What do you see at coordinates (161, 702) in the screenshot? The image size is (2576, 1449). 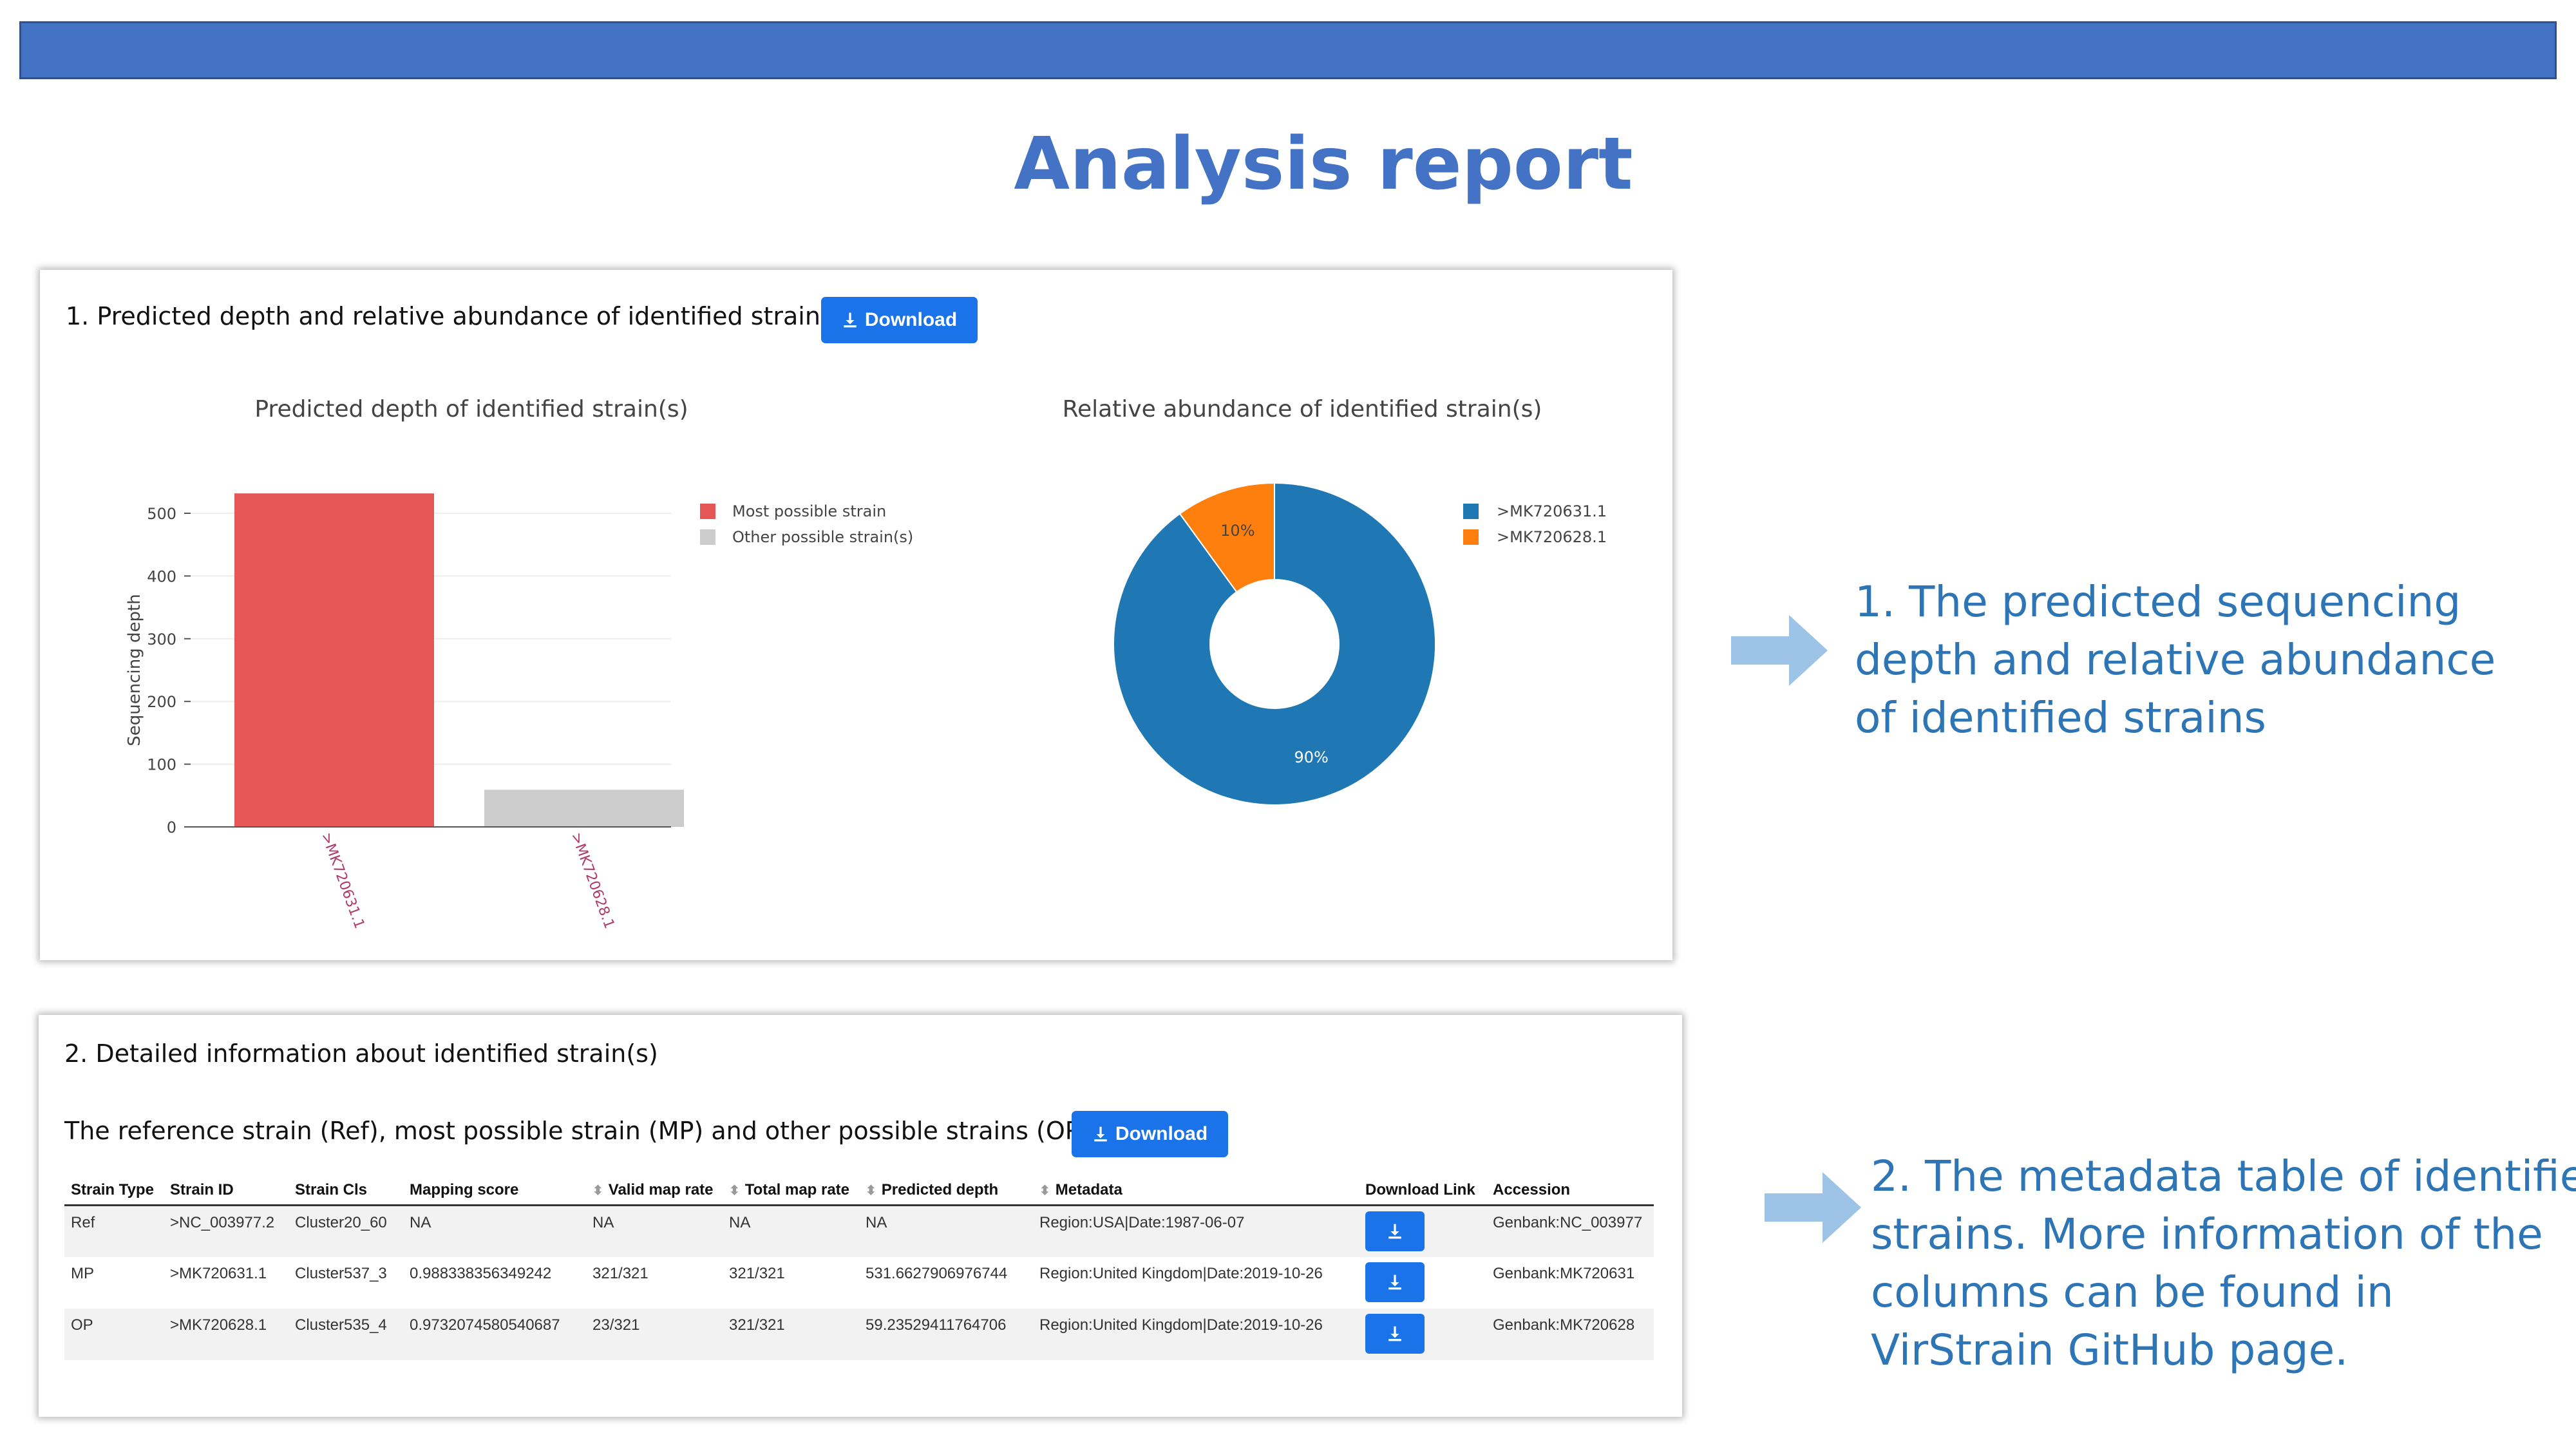 I see `y-tick-label: 200` at bounding box center [161, 702].